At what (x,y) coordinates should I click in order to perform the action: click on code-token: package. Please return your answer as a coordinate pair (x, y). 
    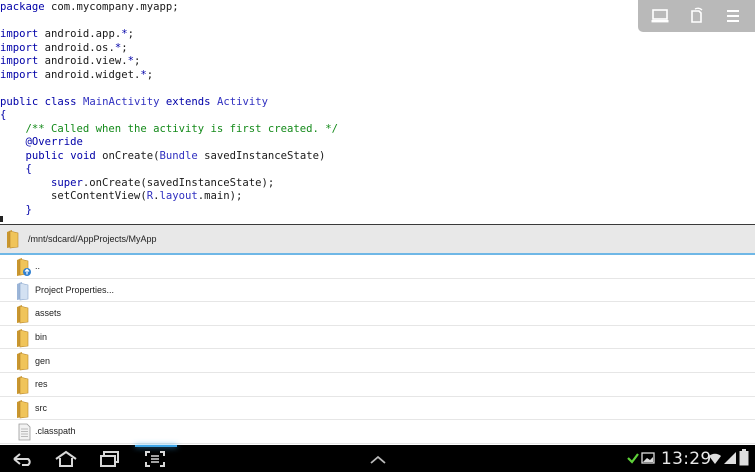
    Looking at the image, I should click on (22, 7).